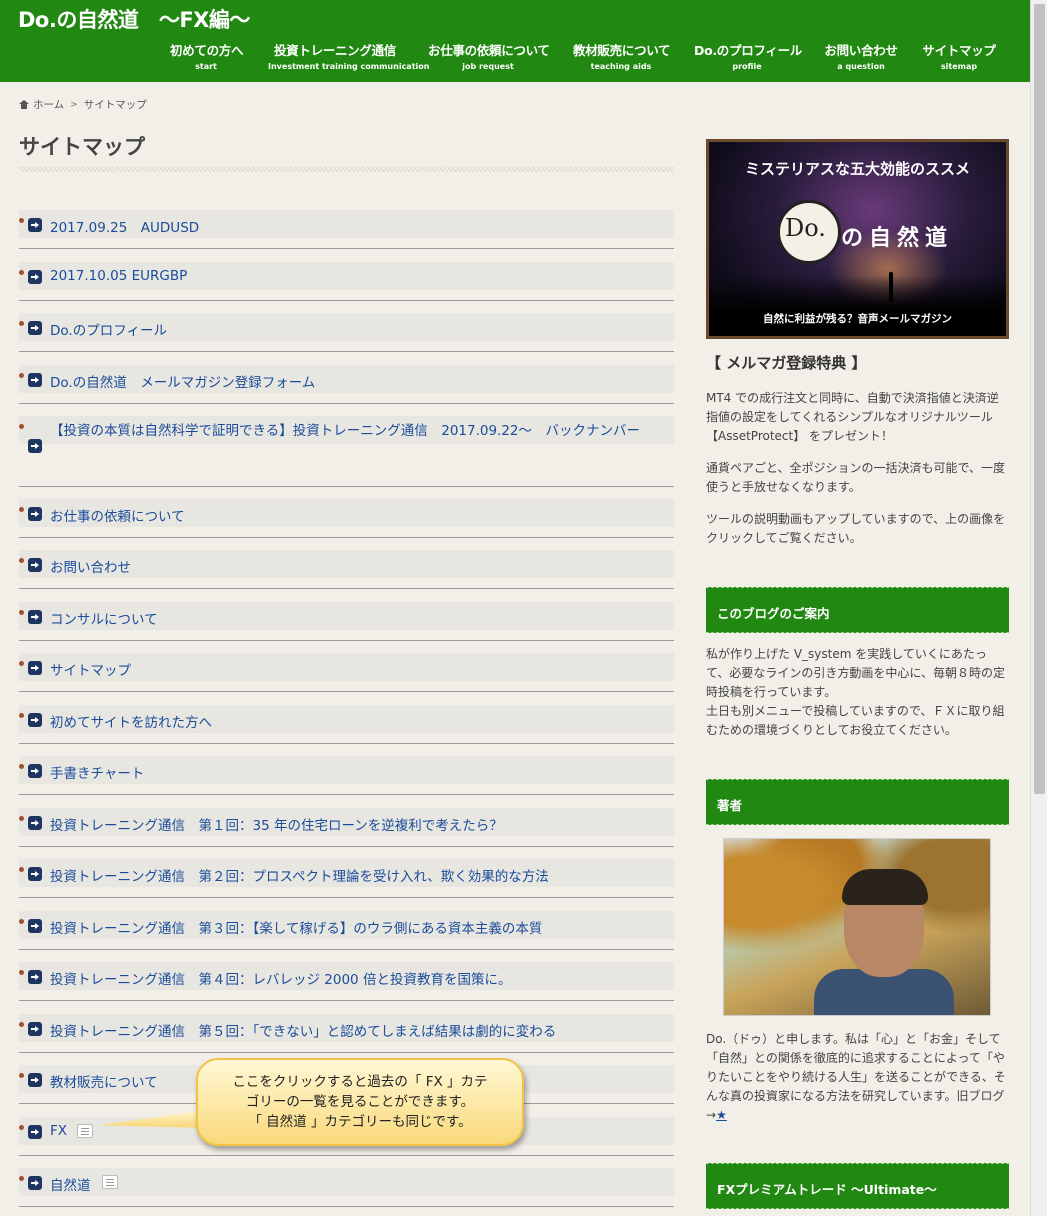 The height and width of the screenshot is (1216, 1047). I want to click on item-link: 初めてサイトを訪れた方へ, so click(131, 721).